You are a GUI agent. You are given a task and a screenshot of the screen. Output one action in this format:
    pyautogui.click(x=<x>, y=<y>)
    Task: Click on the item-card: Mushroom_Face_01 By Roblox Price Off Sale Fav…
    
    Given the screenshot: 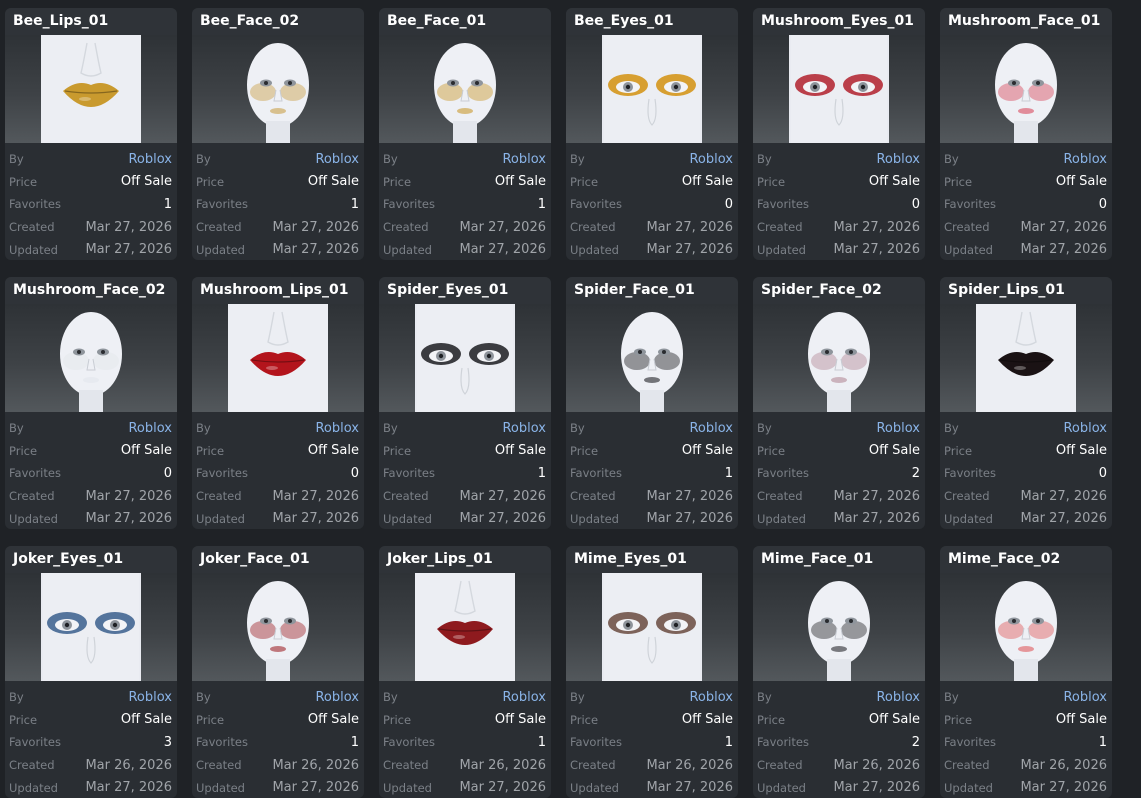 What is the action you would take?
    pyautogui.click(x=1026, y=134)
    